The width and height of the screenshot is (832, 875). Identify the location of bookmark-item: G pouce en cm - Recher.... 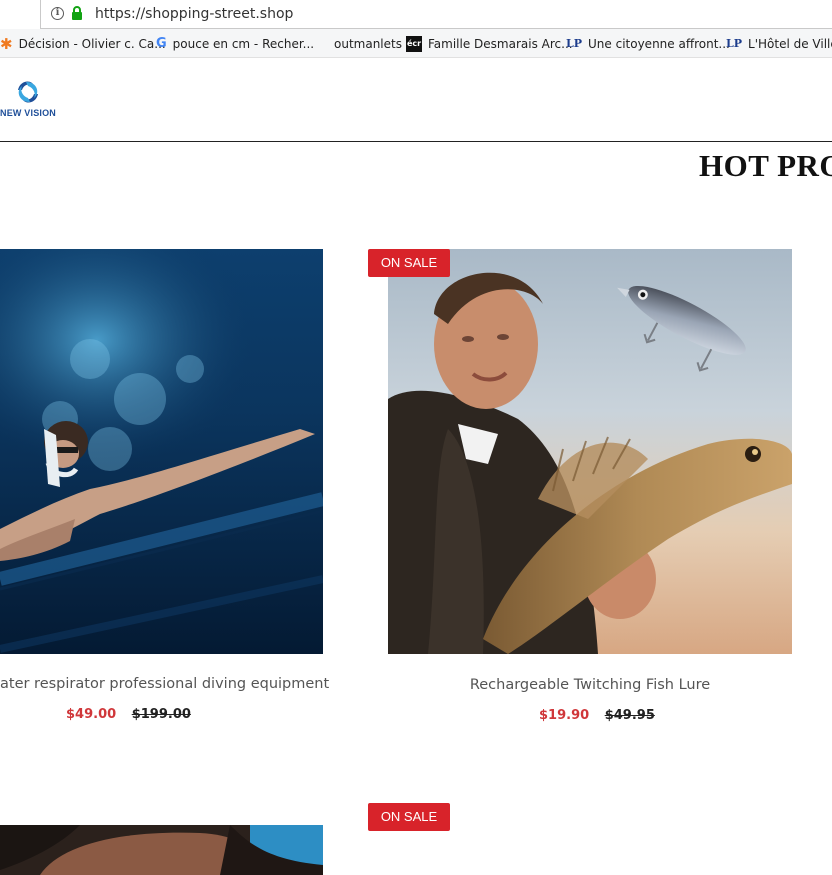
(235, 43).